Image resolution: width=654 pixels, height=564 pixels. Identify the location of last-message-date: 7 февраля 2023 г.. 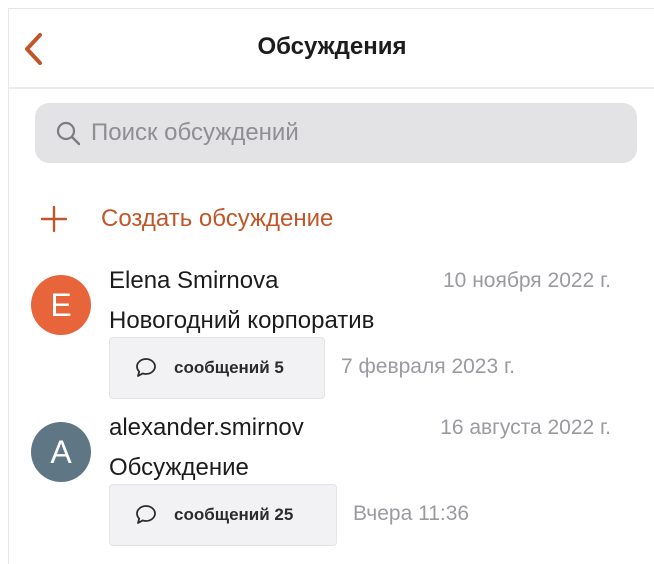
(428, 366).